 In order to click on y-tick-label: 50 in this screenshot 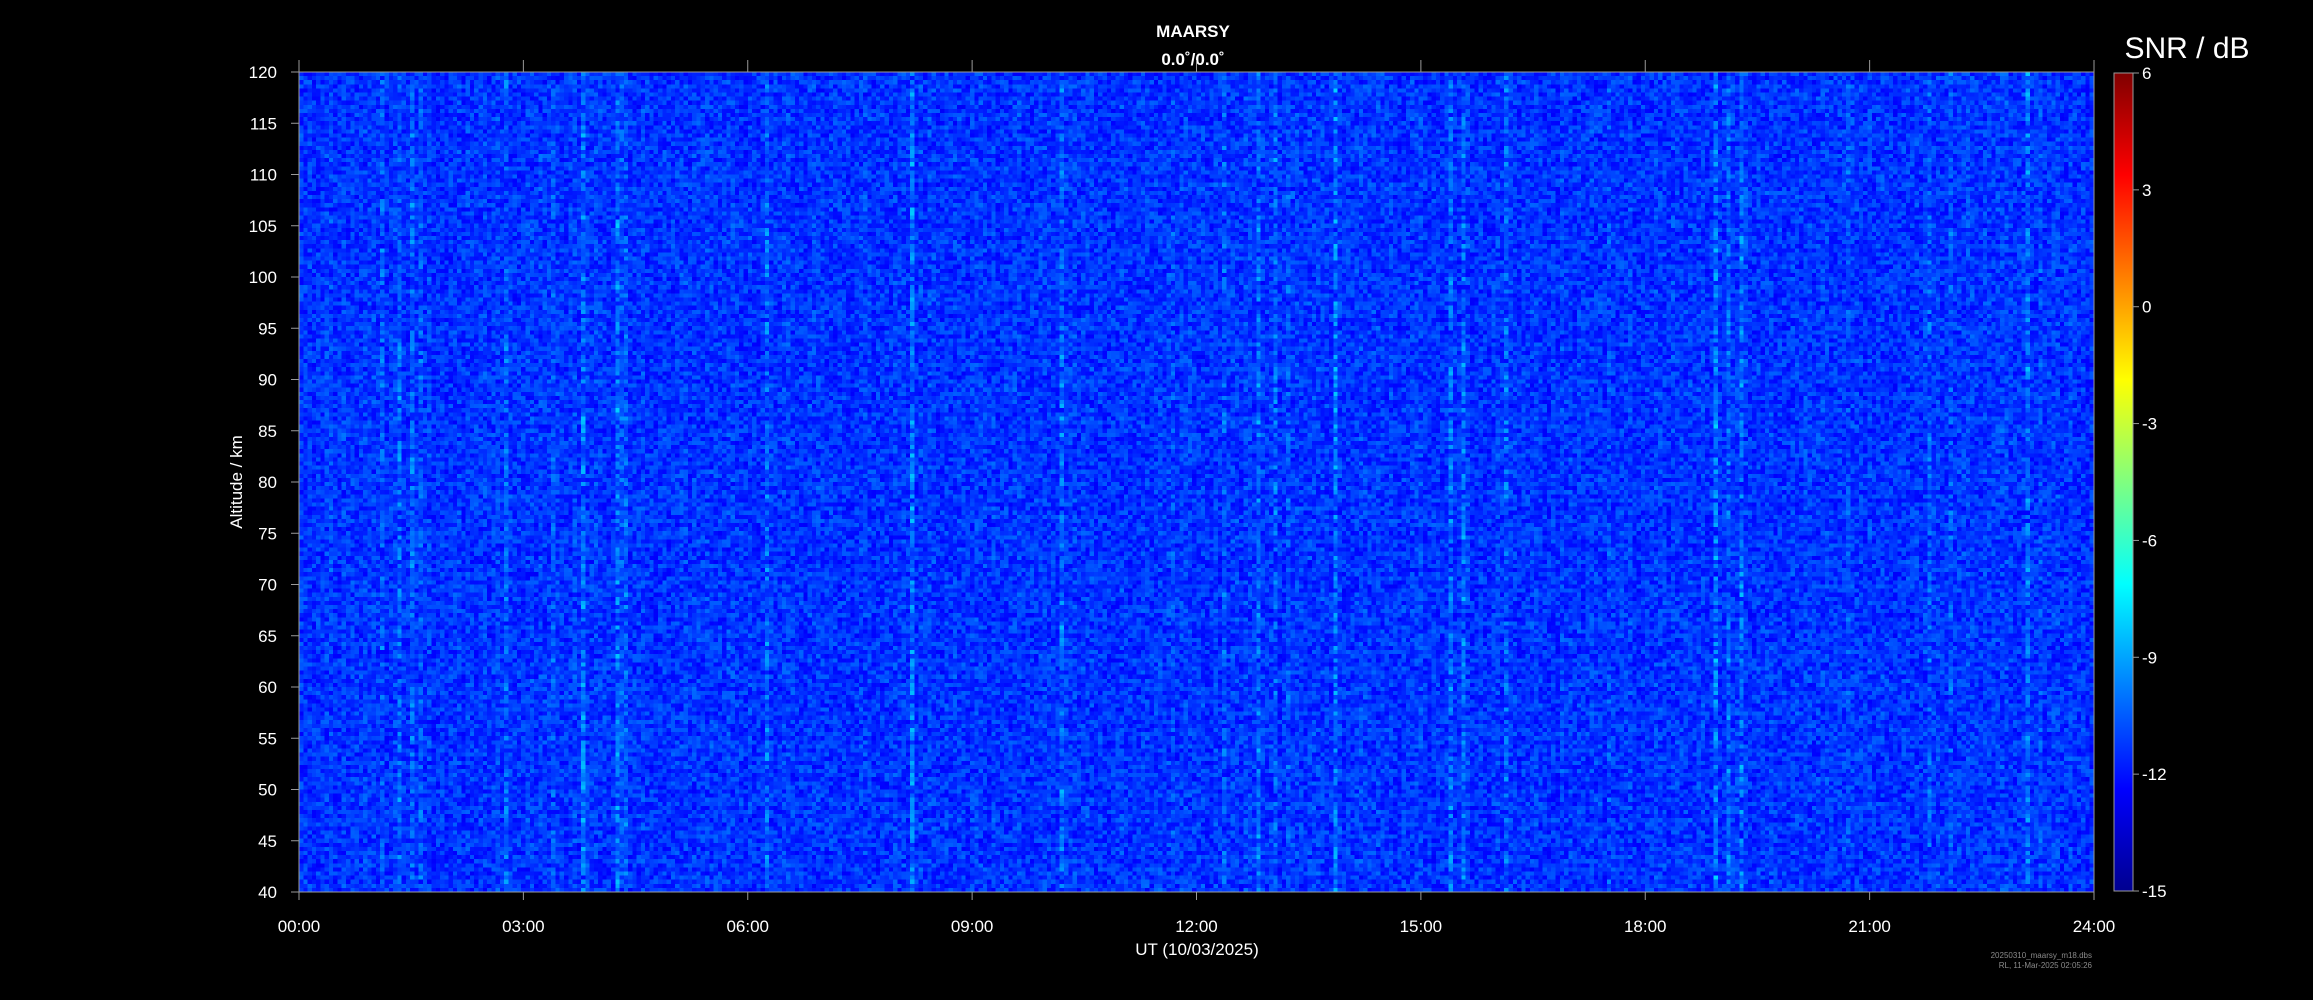, I will do `click(267, 790)`.